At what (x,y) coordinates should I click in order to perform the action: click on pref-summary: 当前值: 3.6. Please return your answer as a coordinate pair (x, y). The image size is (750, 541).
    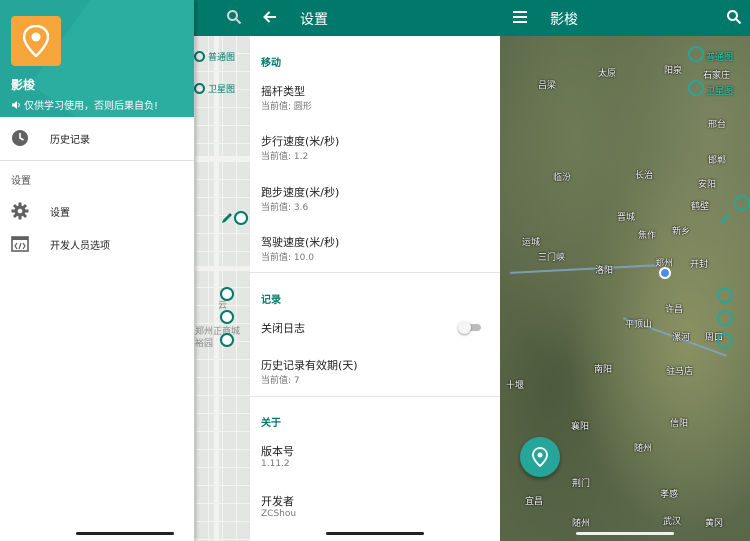
    Looking at the image, I should click on (285, 208).